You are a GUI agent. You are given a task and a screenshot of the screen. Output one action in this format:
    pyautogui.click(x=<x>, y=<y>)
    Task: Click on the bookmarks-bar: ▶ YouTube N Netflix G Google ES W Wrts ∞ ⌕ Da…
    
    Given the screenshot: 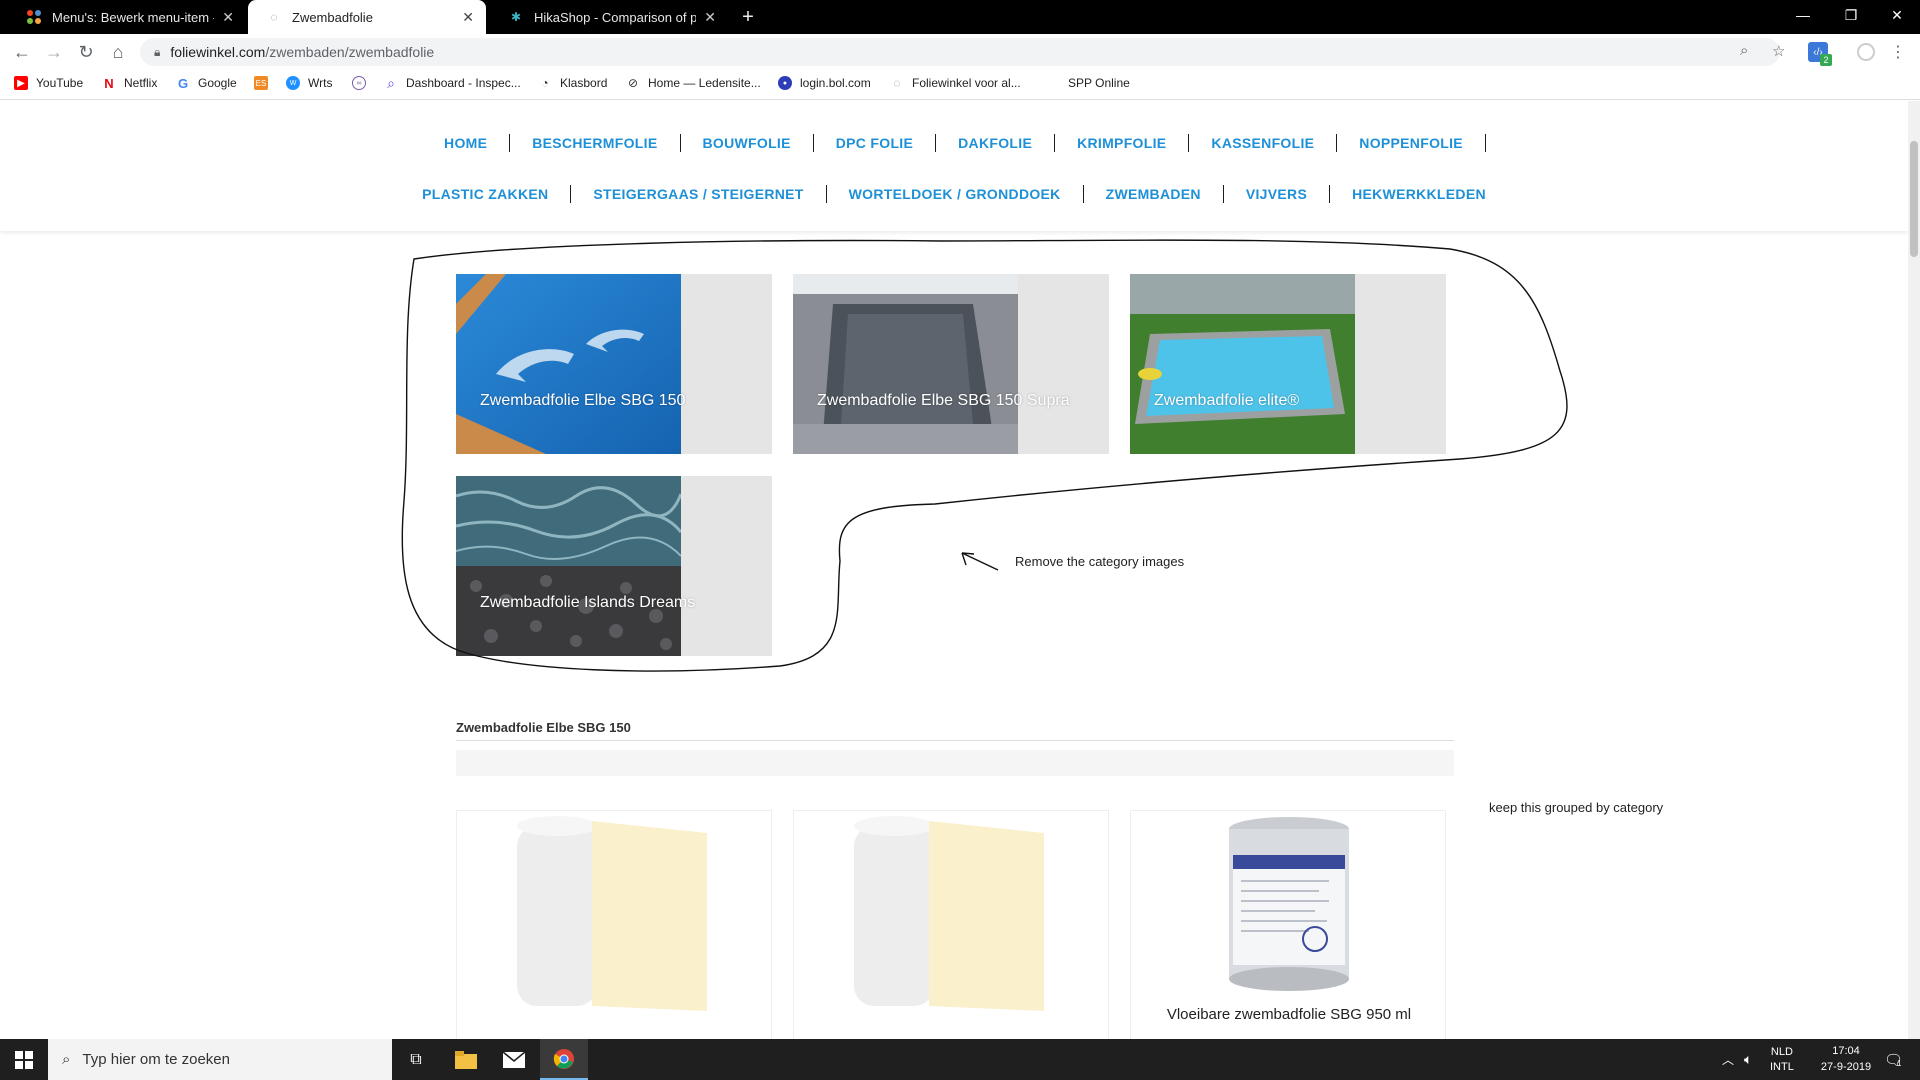 What is the action you would take?
    pyautogui.click(x=960, y=85)
    